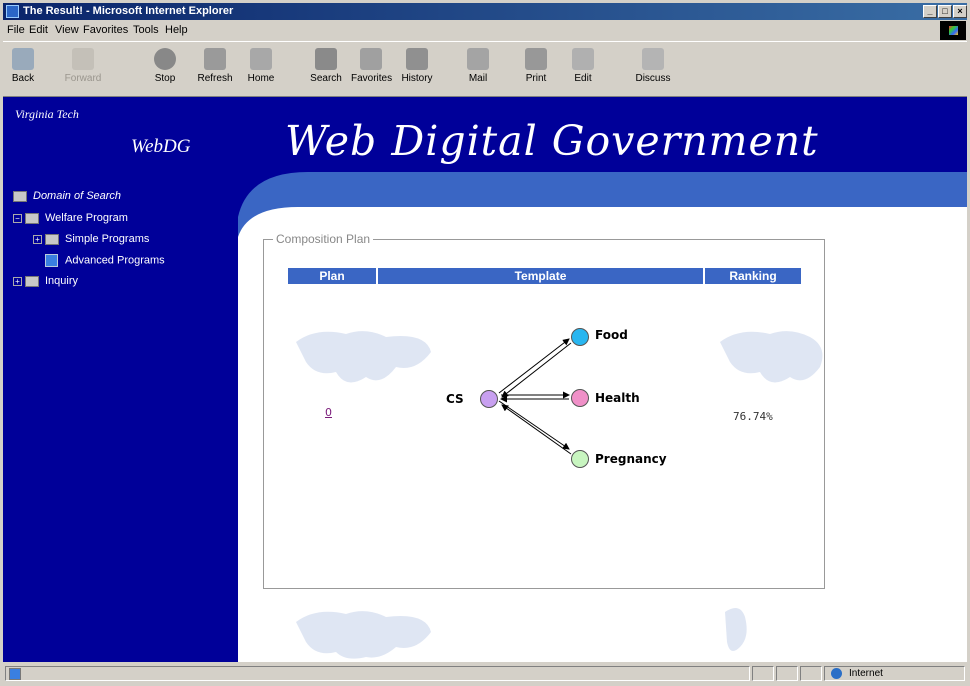 The height and width of the screenshot is (686, 970). I want to click on node-pregnancy, so click(580, 459).